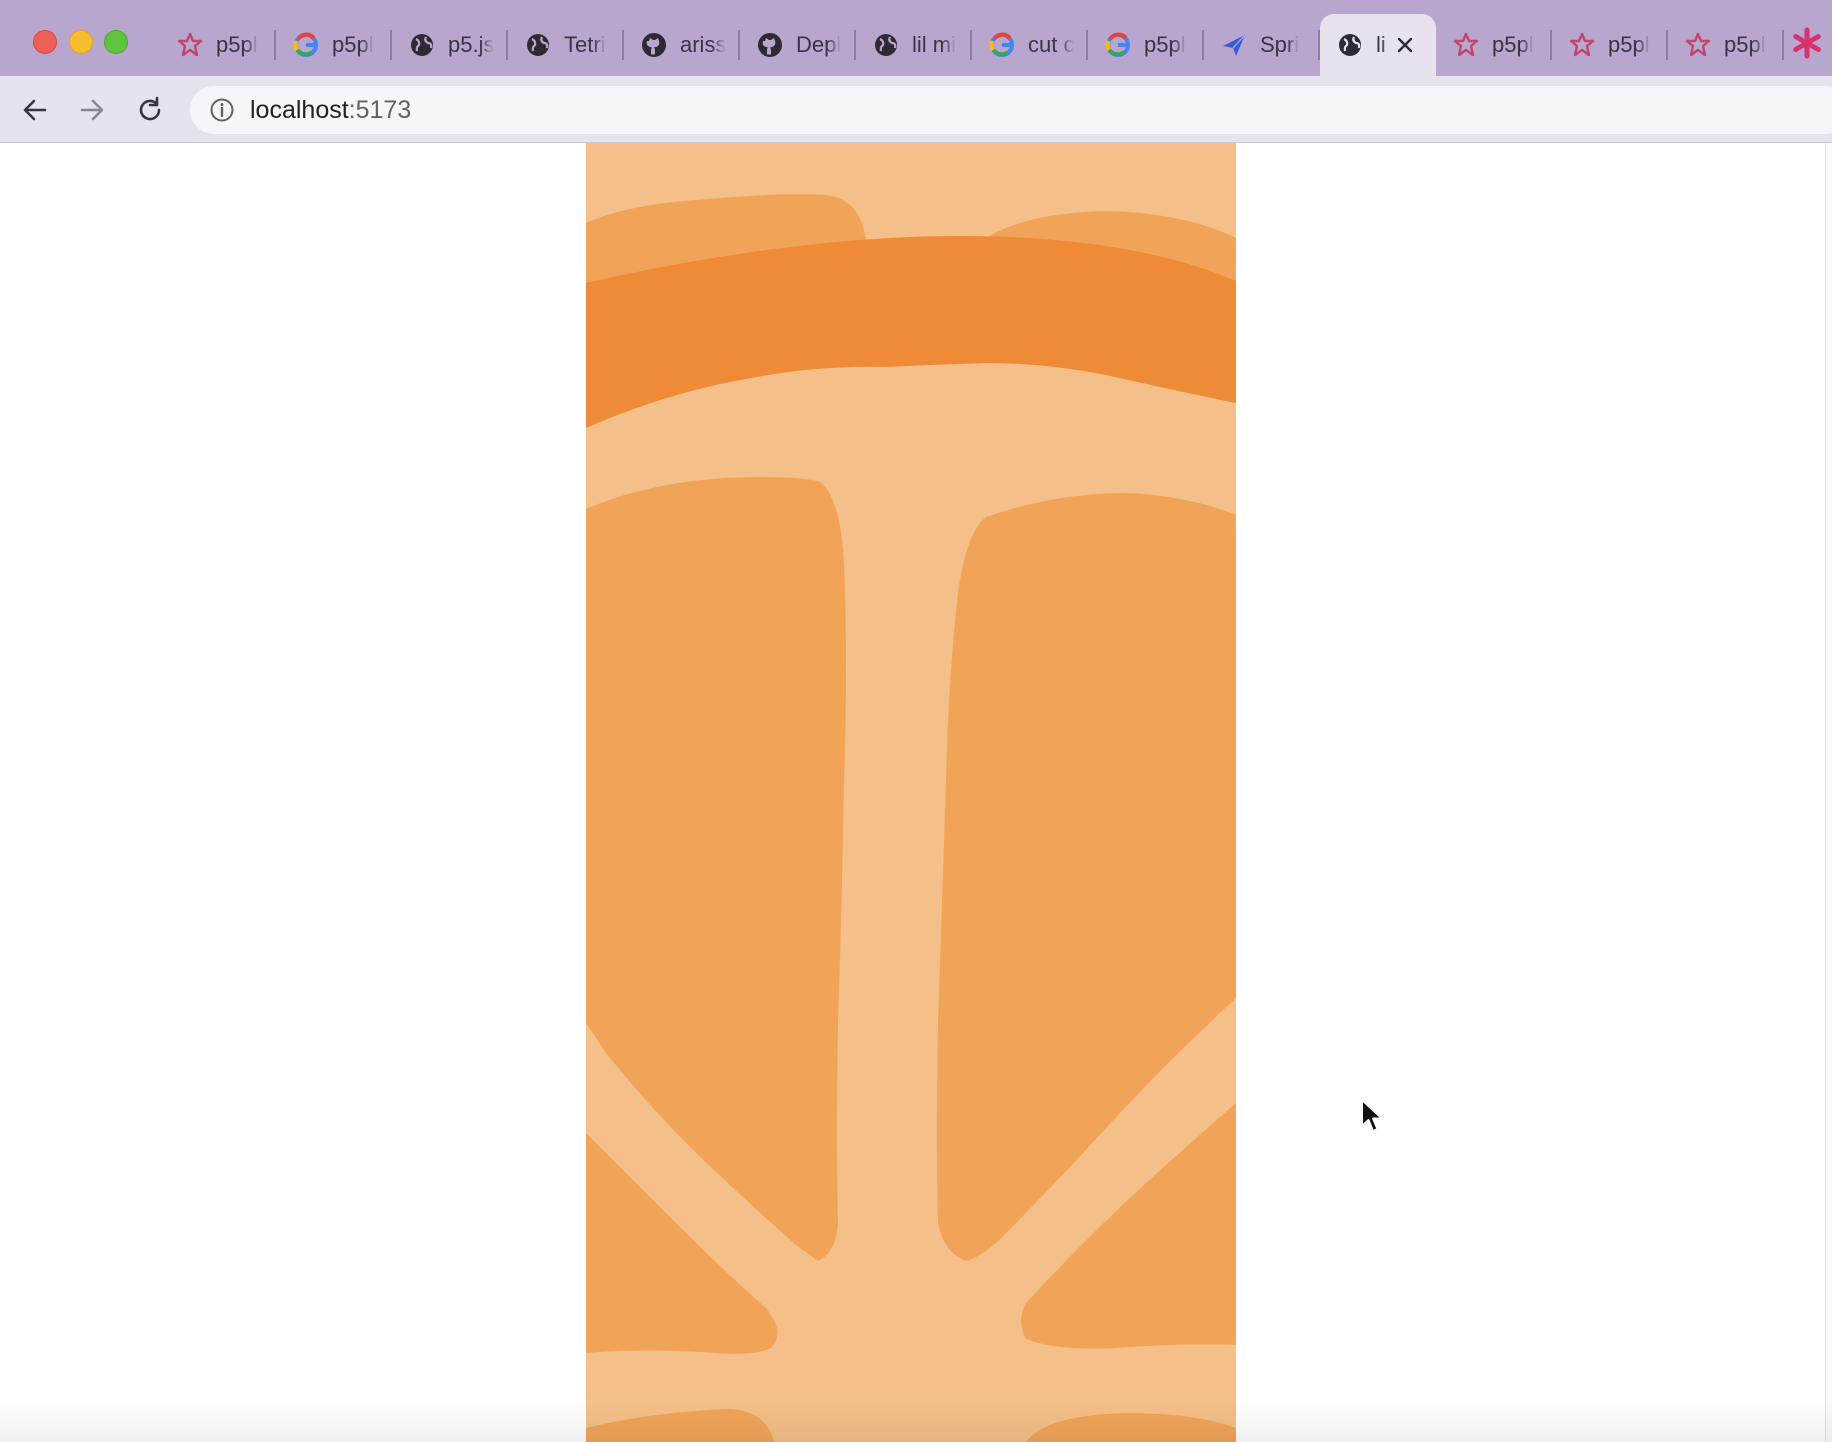 The height and width of the screenshot is (1442, 1832). What do you see at coordinates (1381, 44) in the screenshot?
I see `tab-title: li` at bounding box center [1381, 44].